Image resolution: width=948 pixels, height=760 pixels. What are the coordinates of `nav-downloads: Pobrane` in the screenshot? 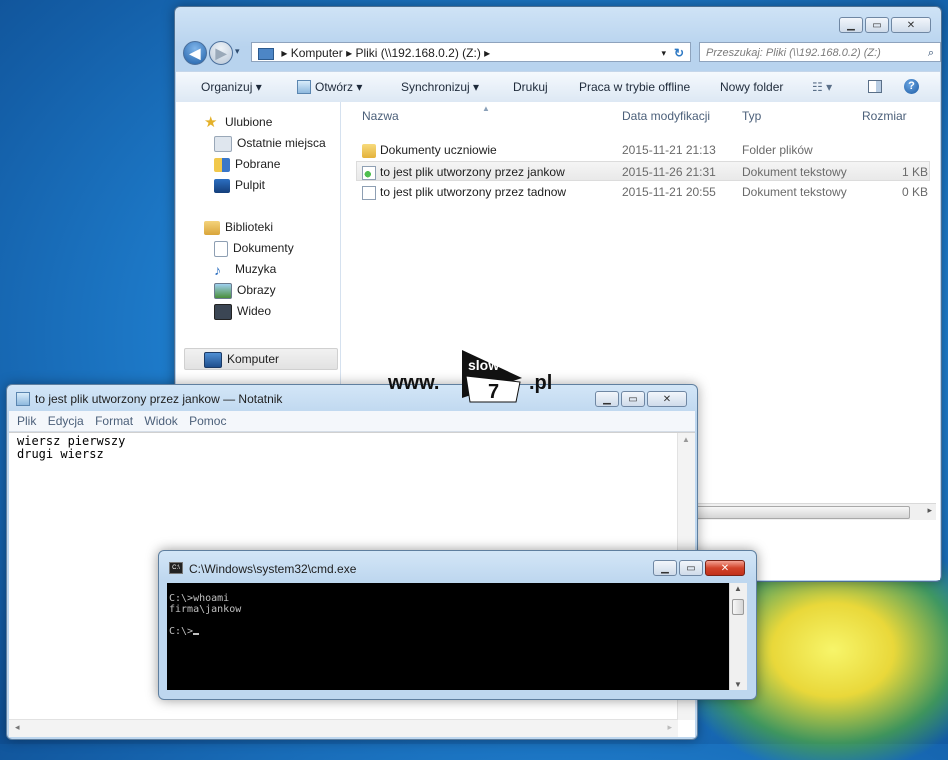 It's located at (247, 164).